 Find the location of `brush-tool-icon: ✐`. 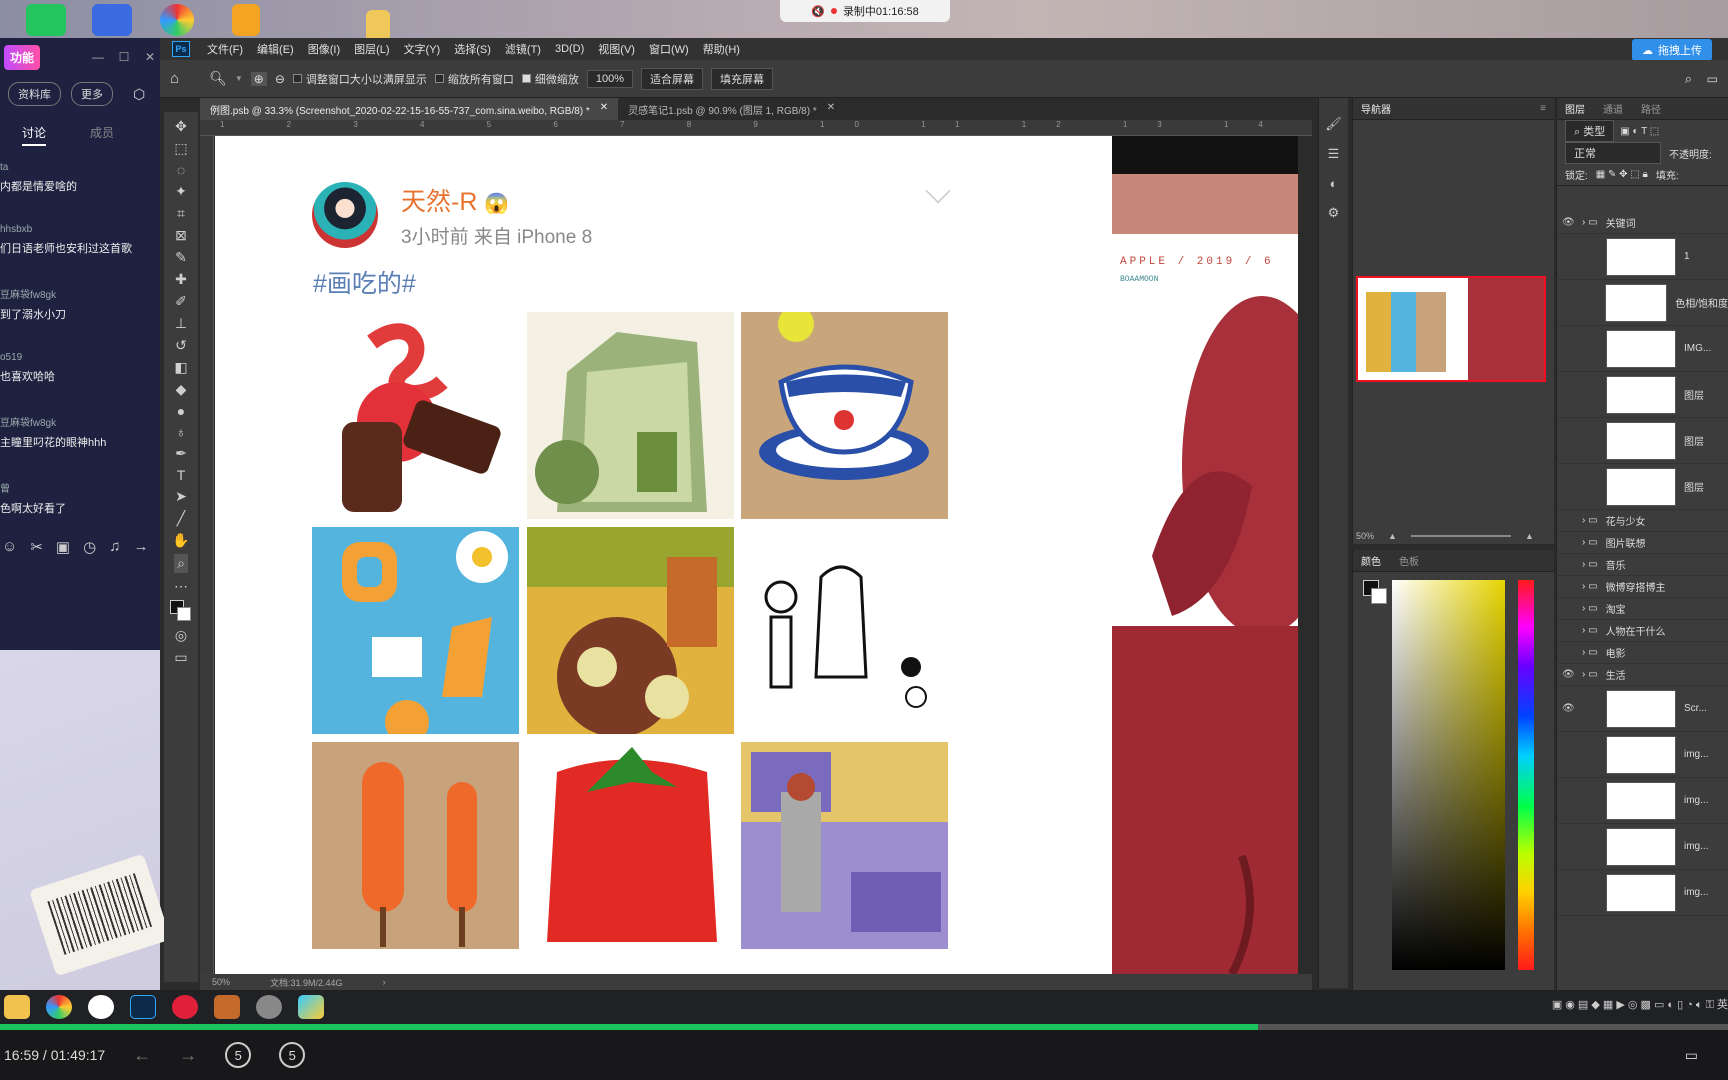

brush-tool-icon: ✐ is located at coordinates (181, 301).